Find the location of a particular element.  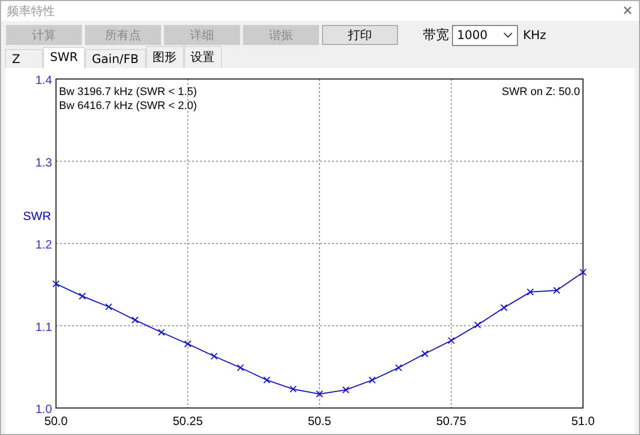

bandwidth-note: Bw 3196.7 kHz (SWR < 1.5) is located at coordinates (128, 92).